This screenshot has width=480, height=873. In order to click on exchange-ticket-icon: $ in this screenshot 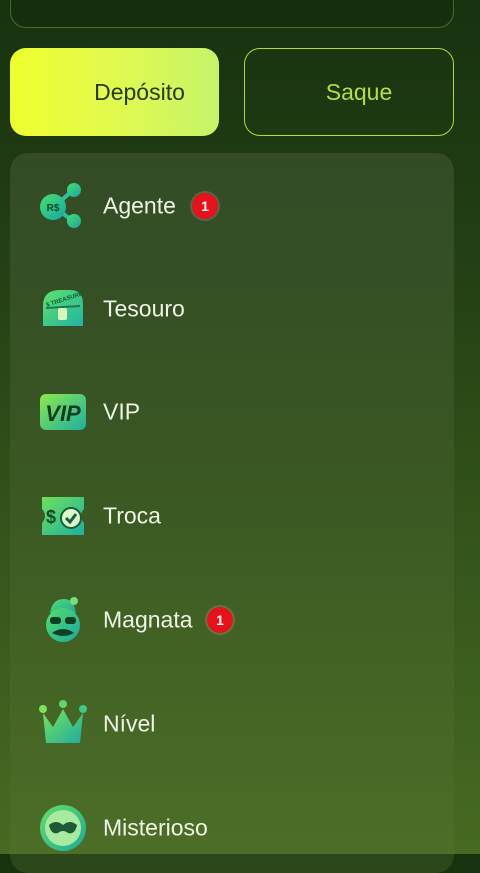, I will do `click(63, 516)`.